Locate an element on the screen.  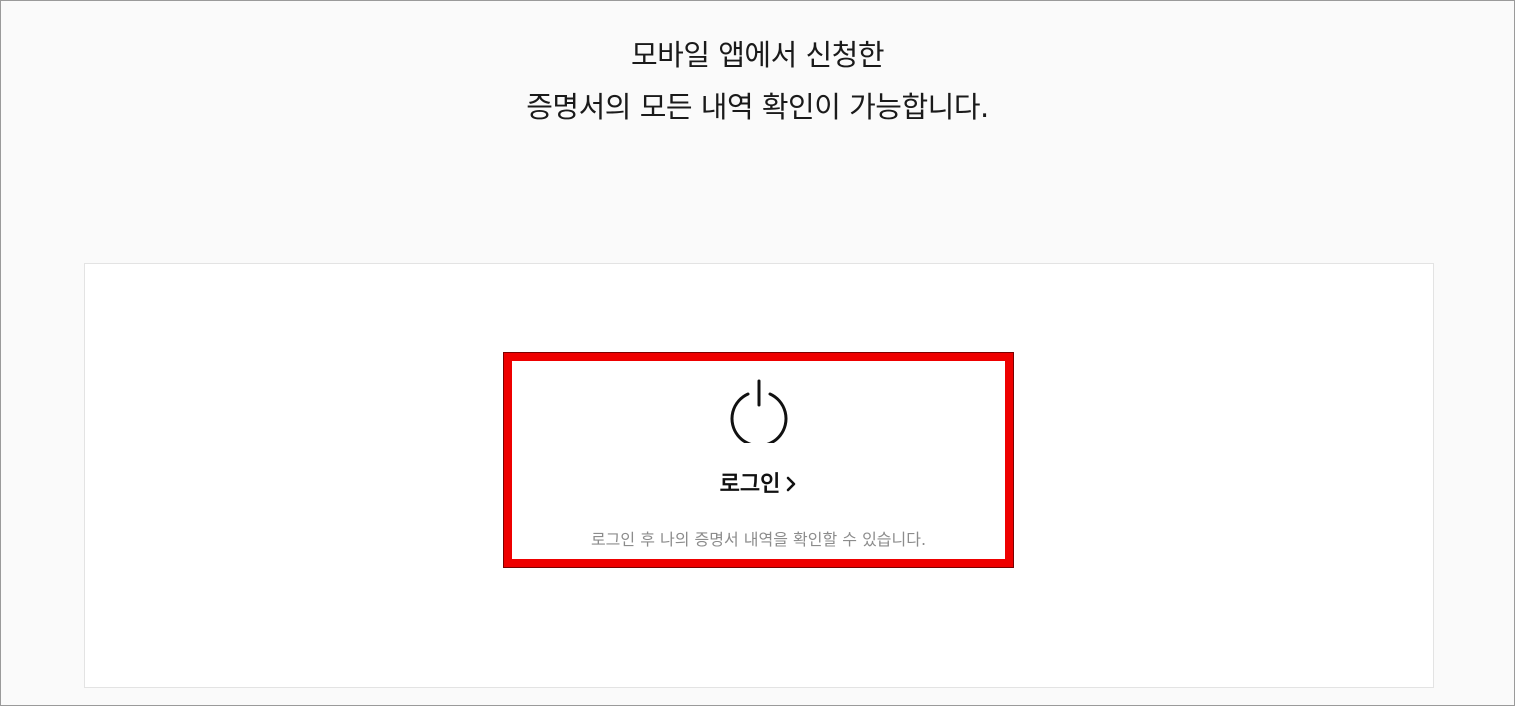
chevron-right-icon is located at coordinates (791, 481).